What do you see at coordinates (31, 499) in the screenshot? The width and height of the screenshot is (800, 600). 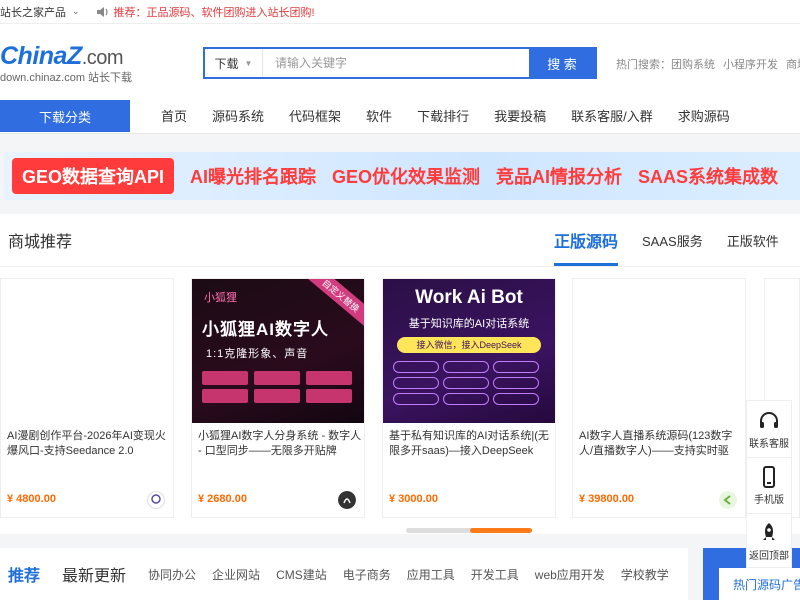 I see `product-price: ¥ 4800.00` at bounding box center [31, 499].